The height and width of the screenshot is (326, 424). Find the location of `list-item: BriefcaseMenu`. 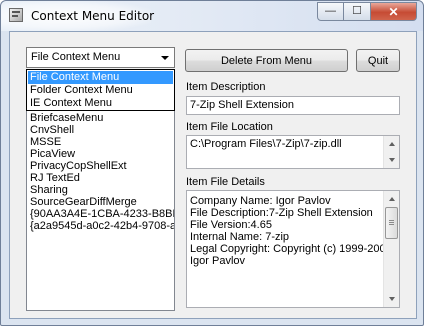

list-item: BriefcaseMenu is located at coordinates (102, 118).